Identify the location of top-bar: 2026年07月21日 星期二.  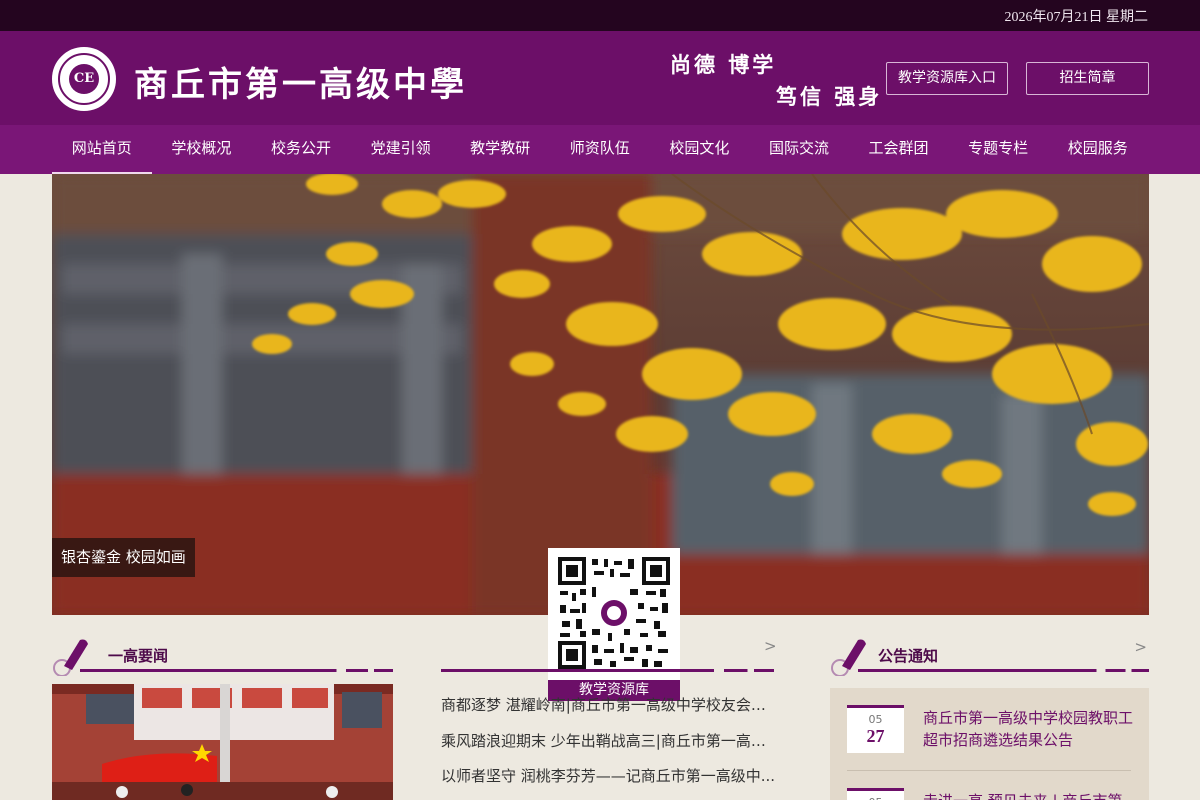
(600, 15).